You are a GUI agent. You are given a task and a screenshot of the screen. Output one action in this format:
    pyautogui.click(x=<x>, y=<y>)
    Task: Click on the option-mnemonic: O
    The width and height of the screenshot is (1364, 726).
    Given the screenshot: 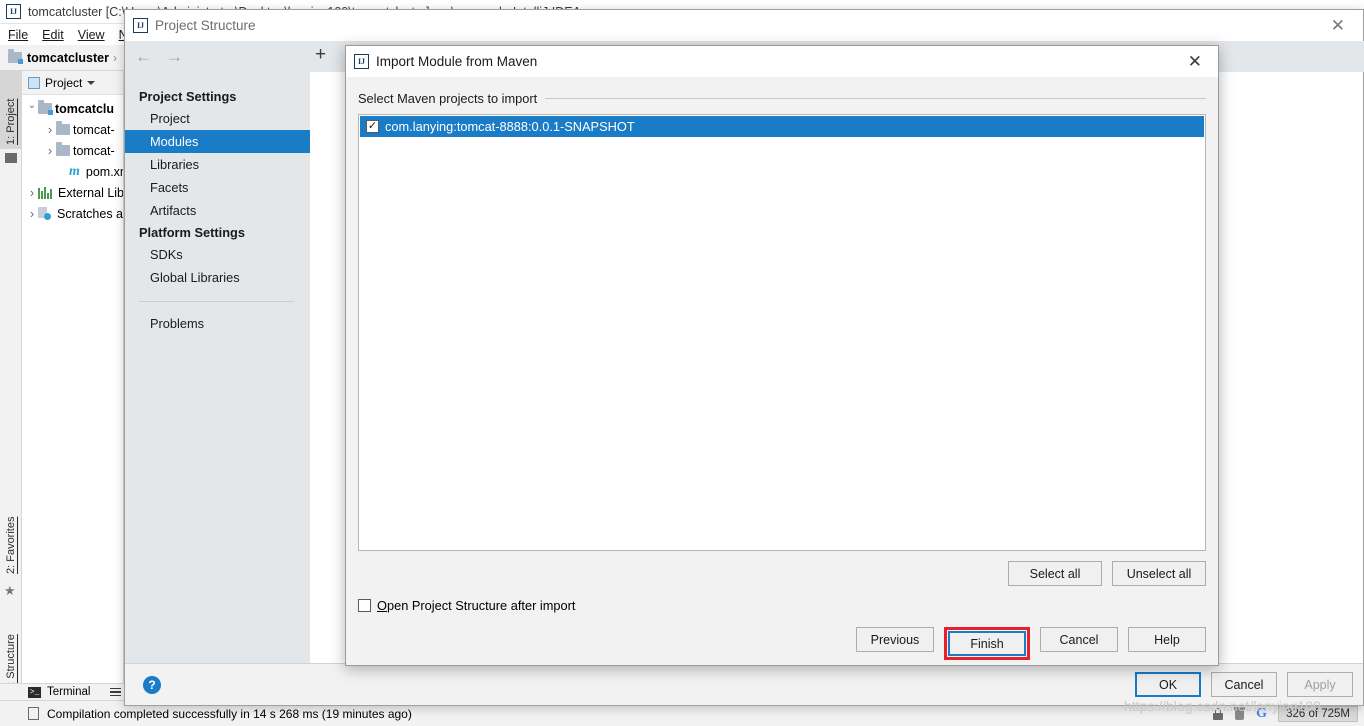 What is the action you would take?
    pyautogui.click(x=382, y=605)
    